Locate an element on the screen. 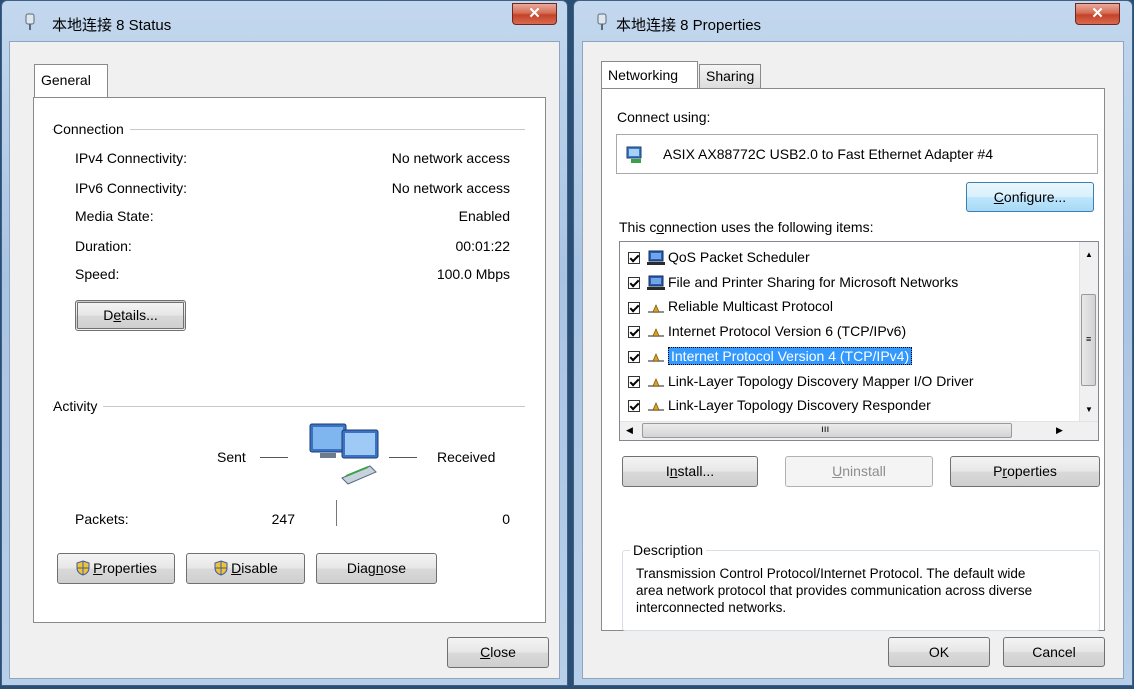 This screenshot has height=689, width=1134. list-item: Link-Layer Topology Discovery Responder is located at coordinates (779, 405).